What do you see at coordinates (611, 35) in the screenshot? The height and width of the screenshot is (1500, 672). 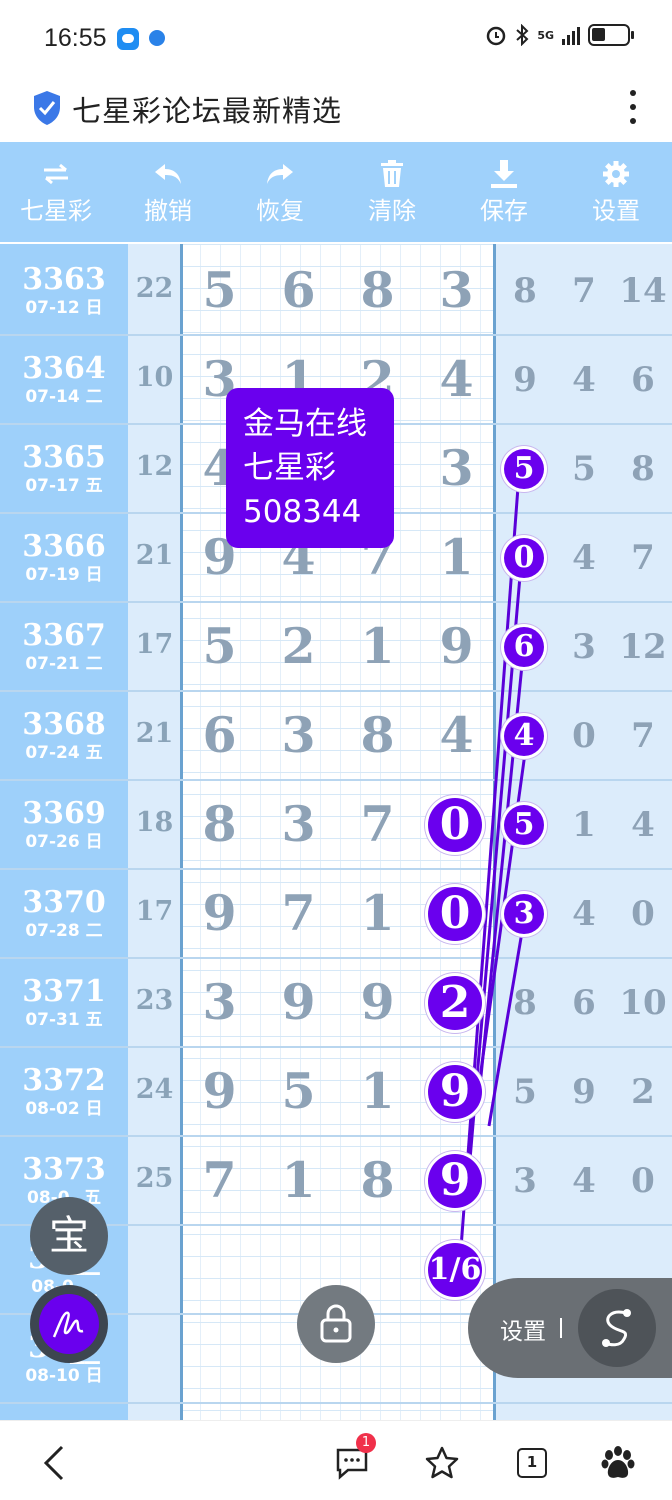 I see `battery-icon` at bounding box center [611, 35].